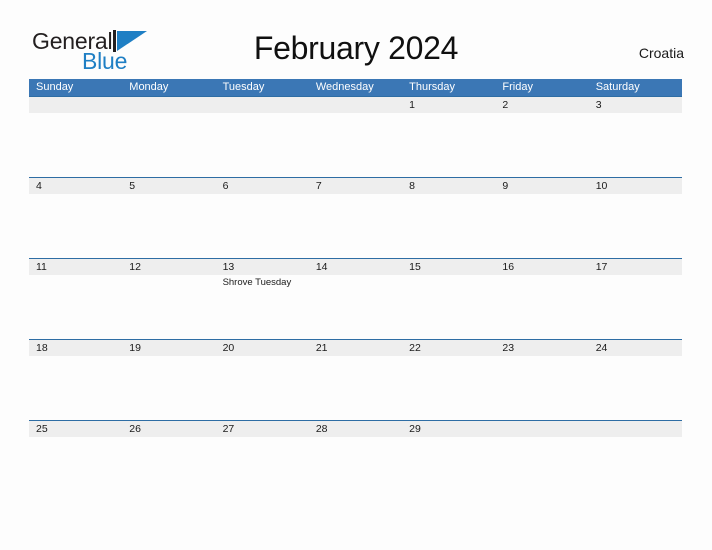 This screenshot has width=712, height=550. What do you see at coordinates (356, 48) in the screenshot?
I see `page-title: February 2024` at bounding box center [356, 48].